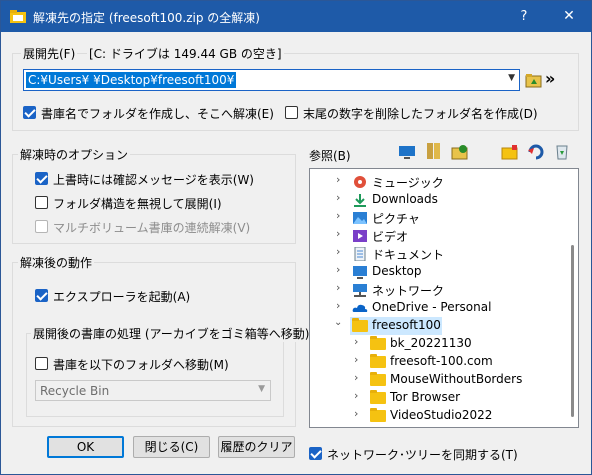 This screenshot has height=475, width=592. I want to click on confirm-overwrite-label: 上書時には確認メッセージを表示(W), so click(153, 180).